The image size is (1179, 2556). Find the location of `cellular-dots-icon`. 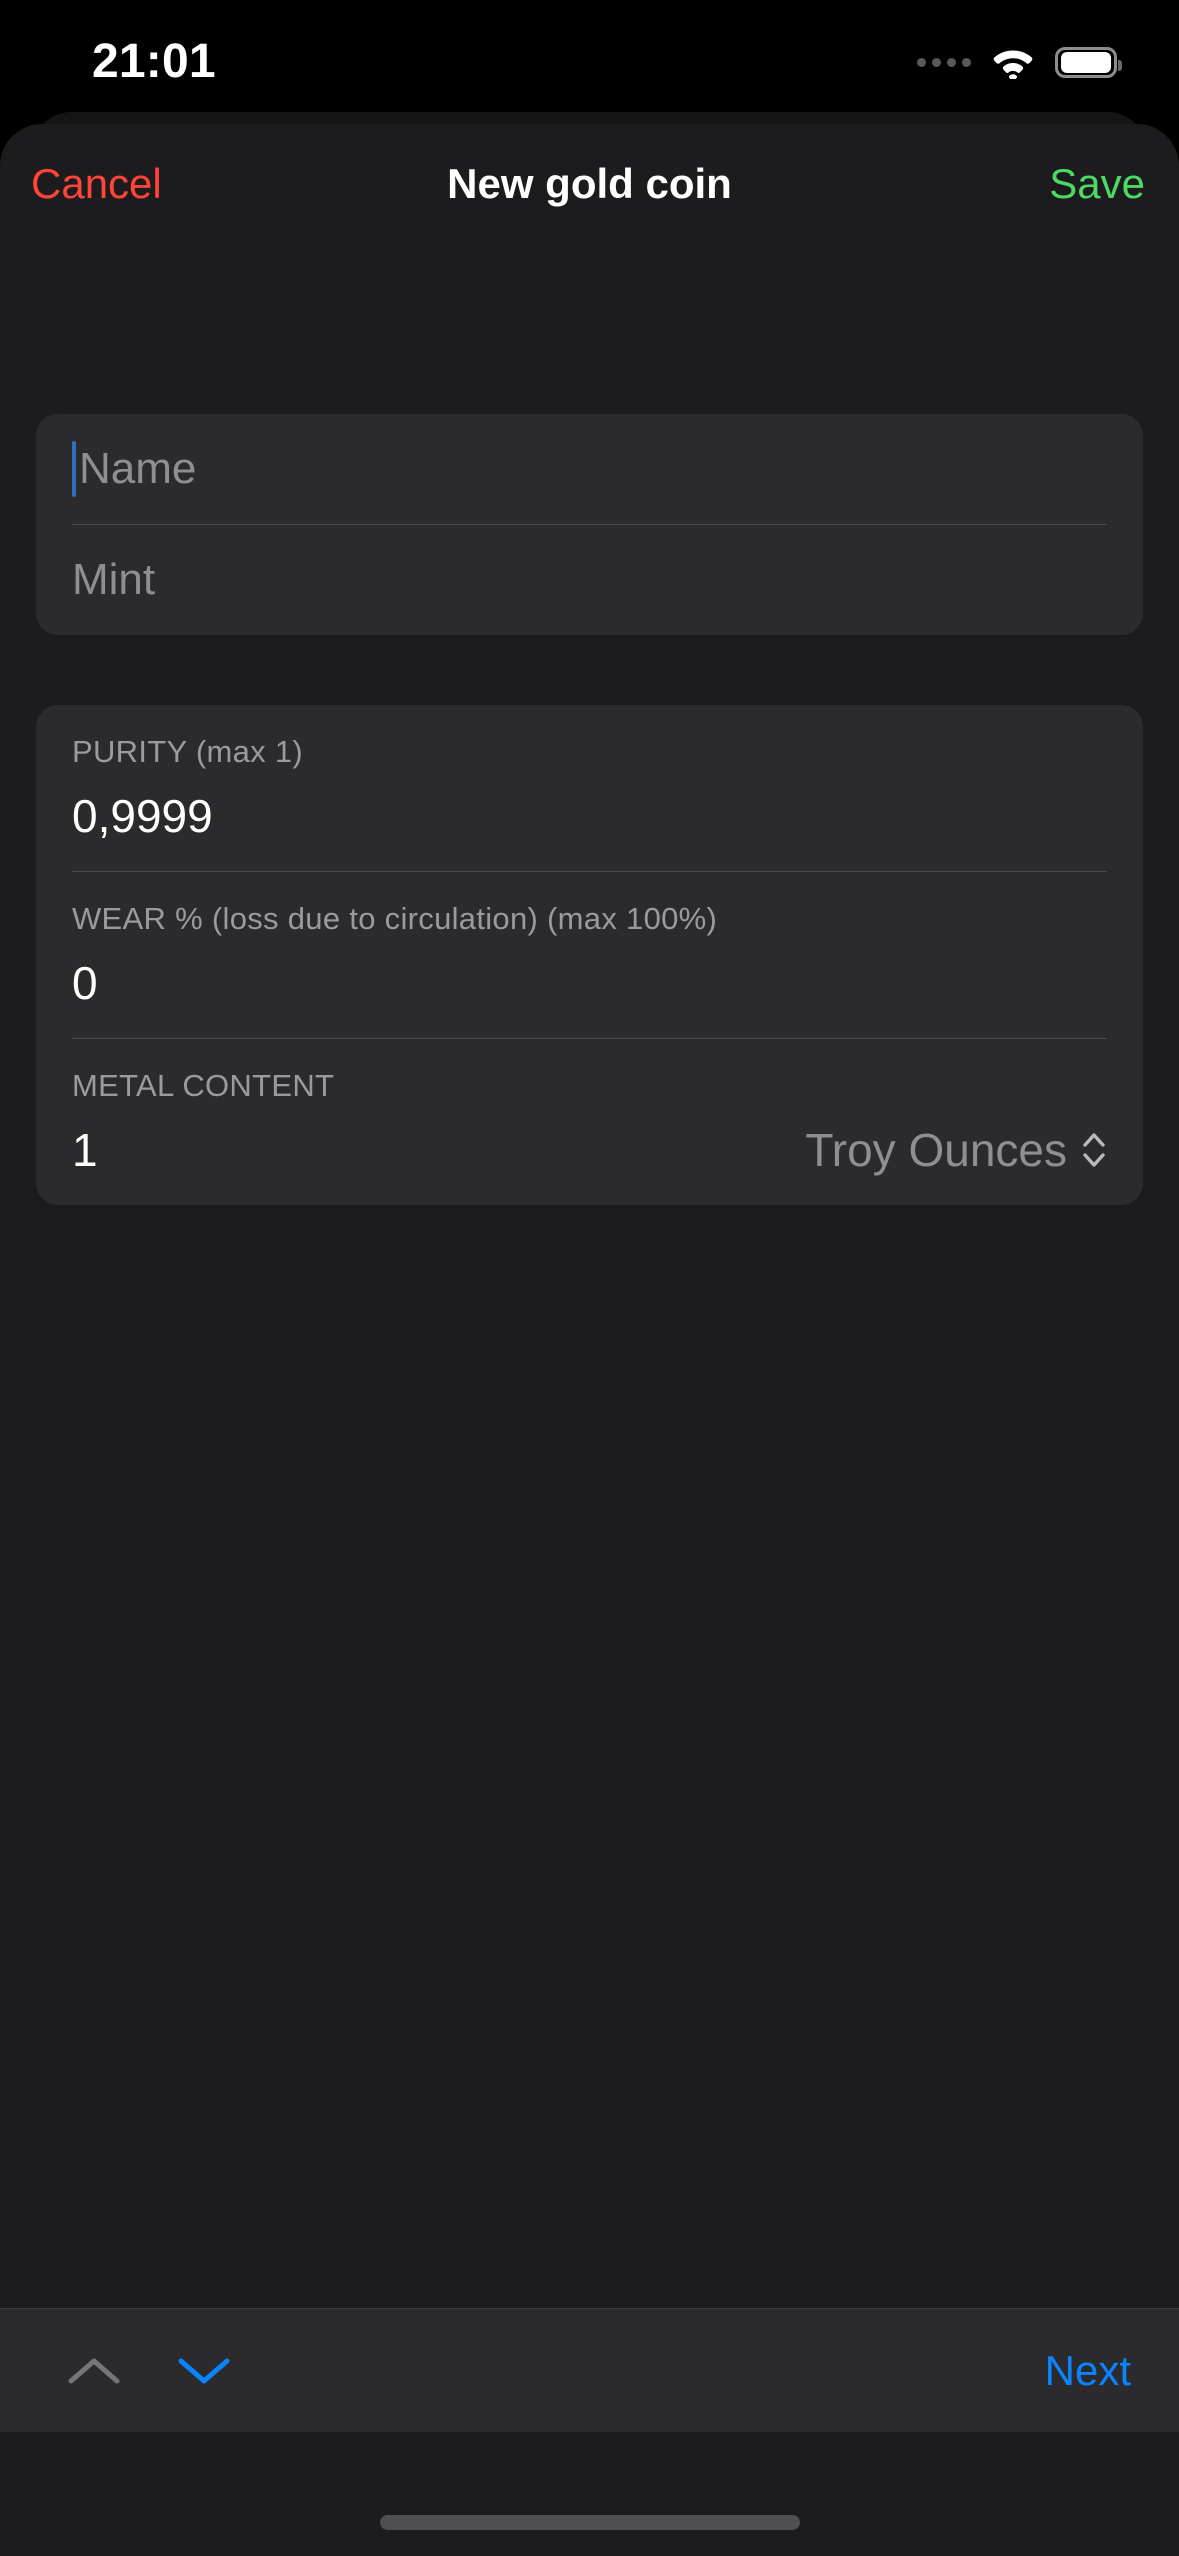

cellular-dots-icon is located at coordinates (944, 62).